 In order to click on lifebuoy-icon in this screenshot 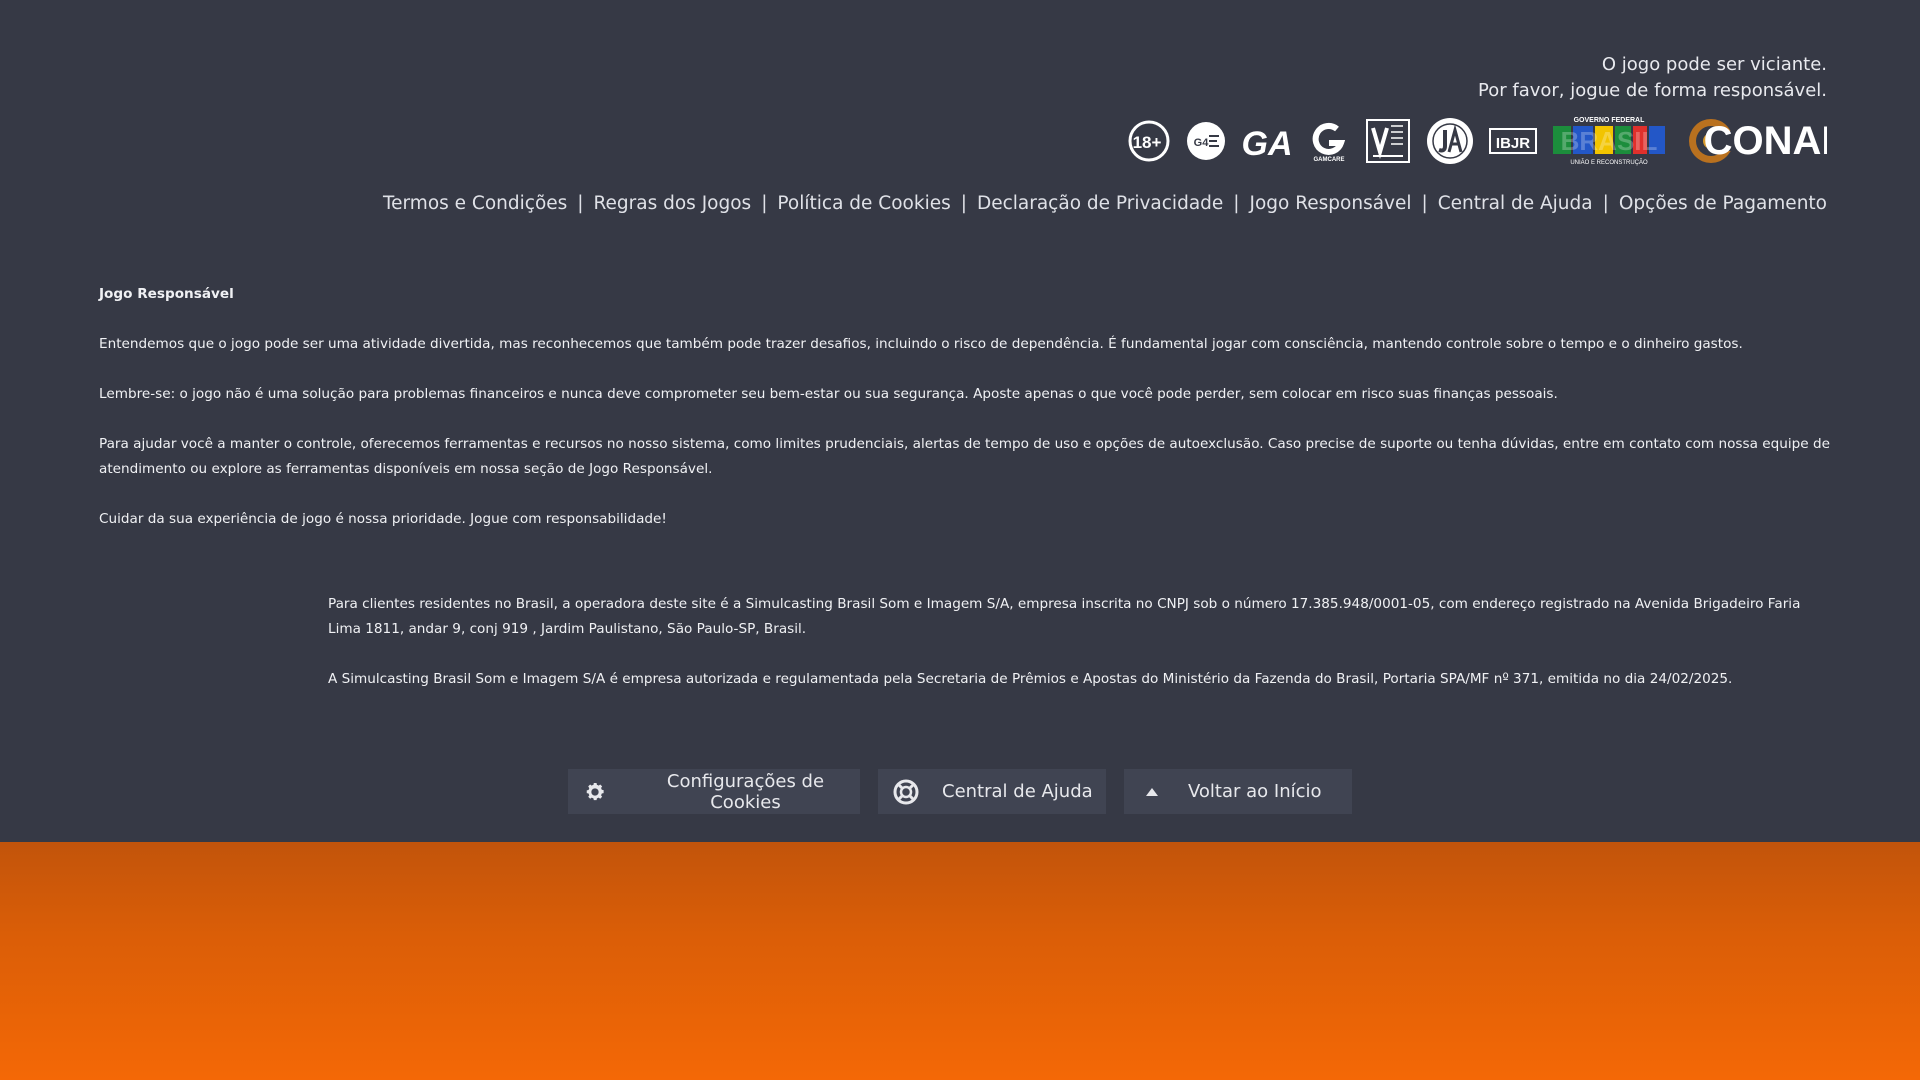, I will do `click(906, 792)`.